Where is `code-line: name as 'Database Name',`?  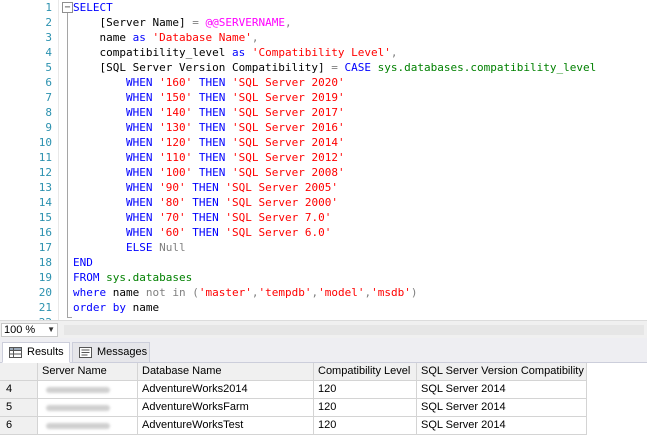
code-line: name as 'Database Name', is located at coordinates (165, 37).